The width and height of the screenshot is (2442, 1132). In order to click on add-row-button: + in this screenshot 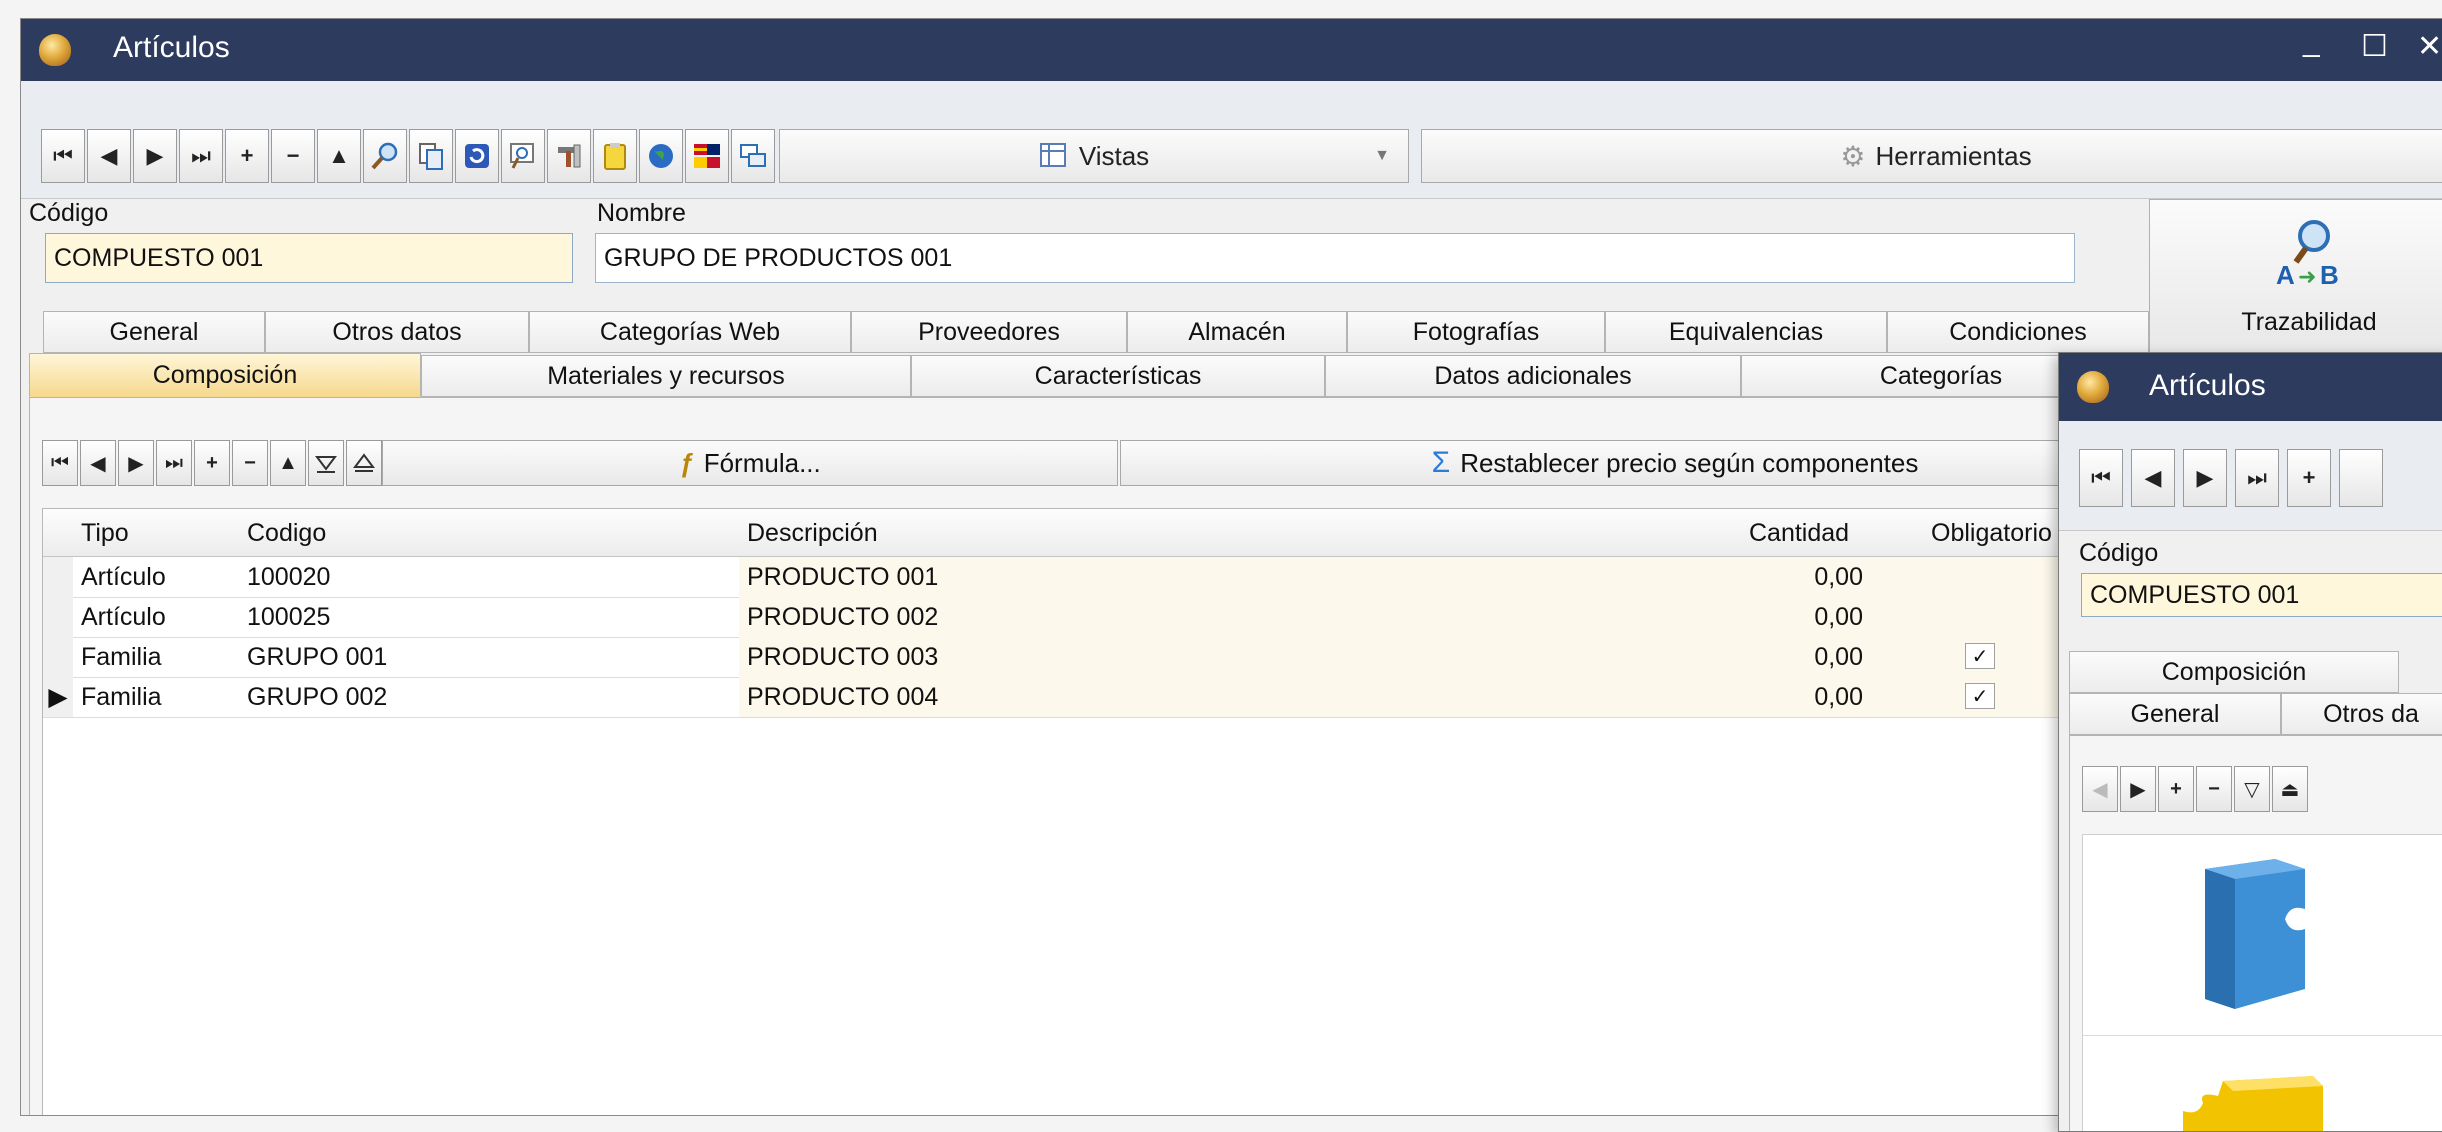, I will do `click(212, 463)`.